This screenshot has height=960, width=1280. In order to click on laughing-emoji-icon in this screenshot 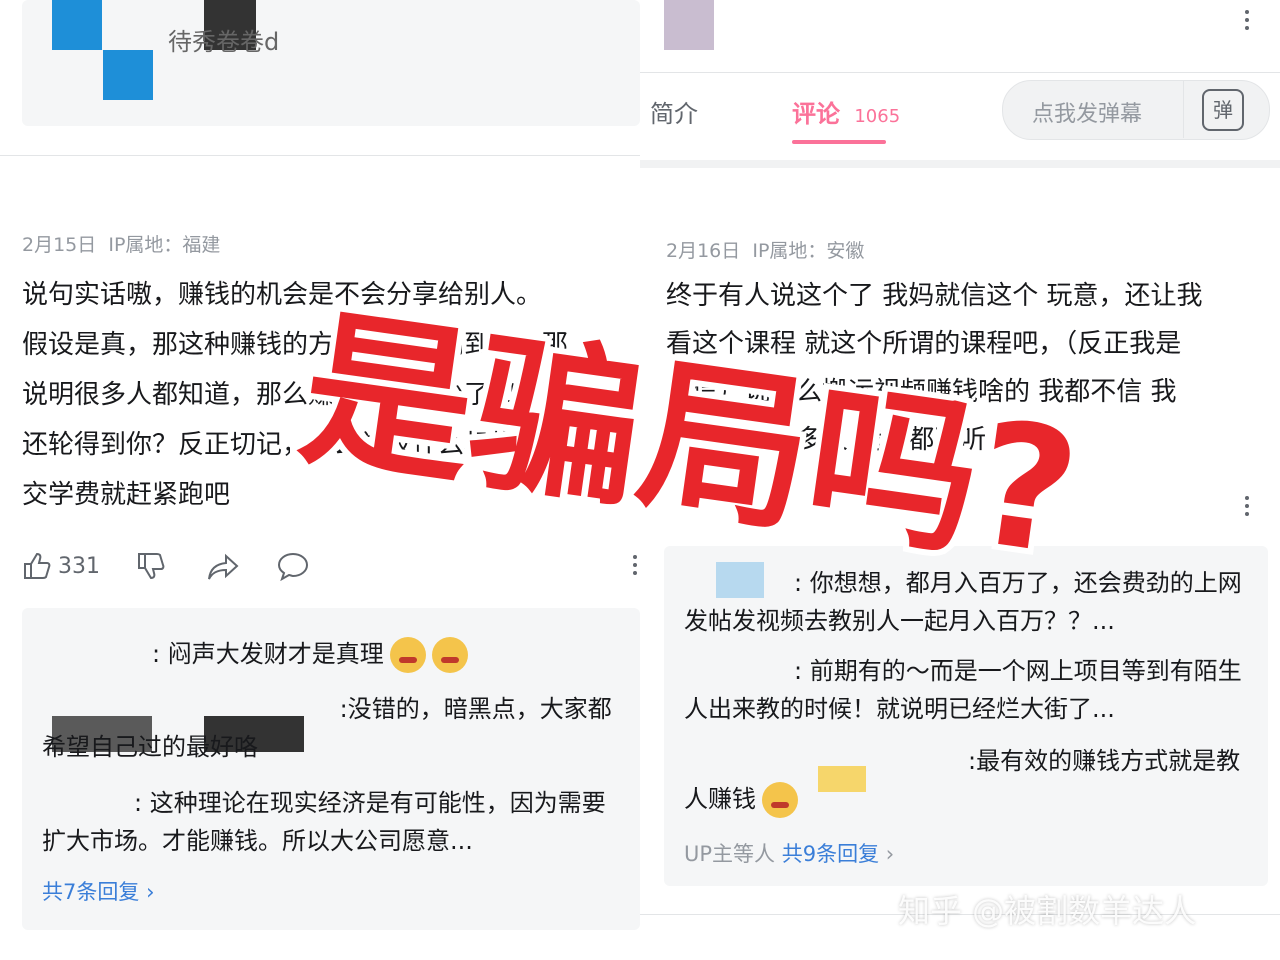, I will do `click(780, 800)`.